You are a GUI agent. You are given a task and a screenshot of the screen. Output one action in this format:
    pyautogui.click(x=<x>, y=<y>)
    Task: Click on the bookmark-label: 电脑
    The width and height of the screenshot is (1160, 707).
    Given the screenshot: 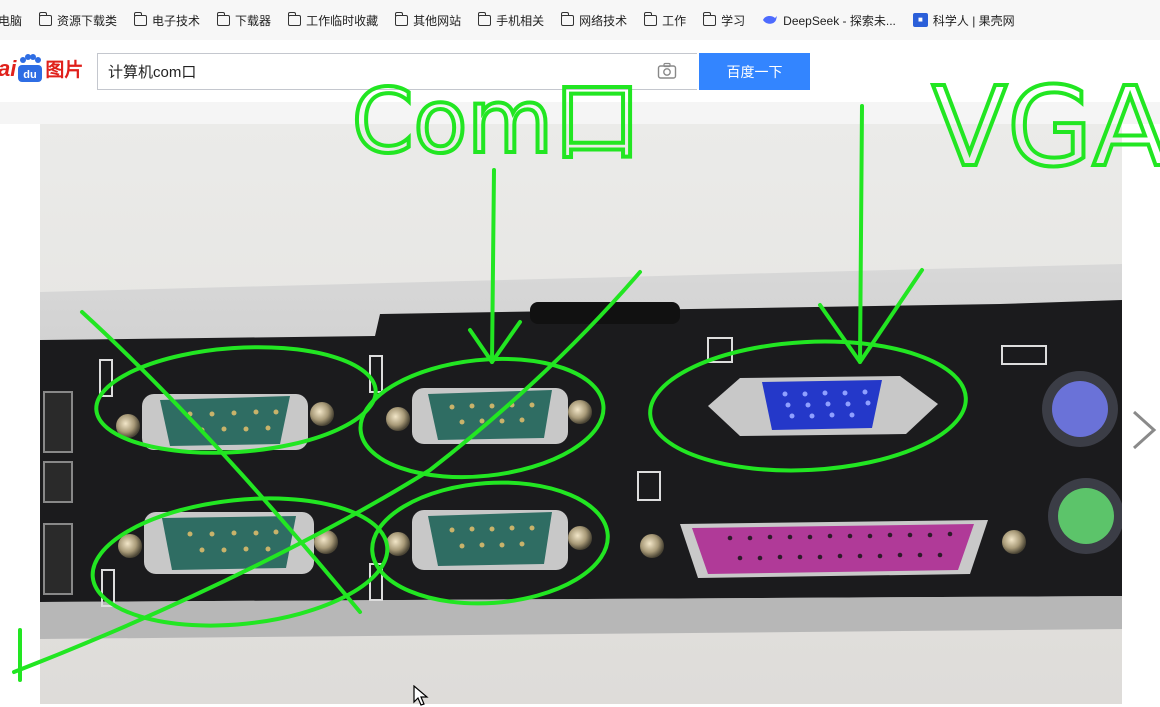 What is the action you would take?
    pyautogui.click(x=11, y=20)
    